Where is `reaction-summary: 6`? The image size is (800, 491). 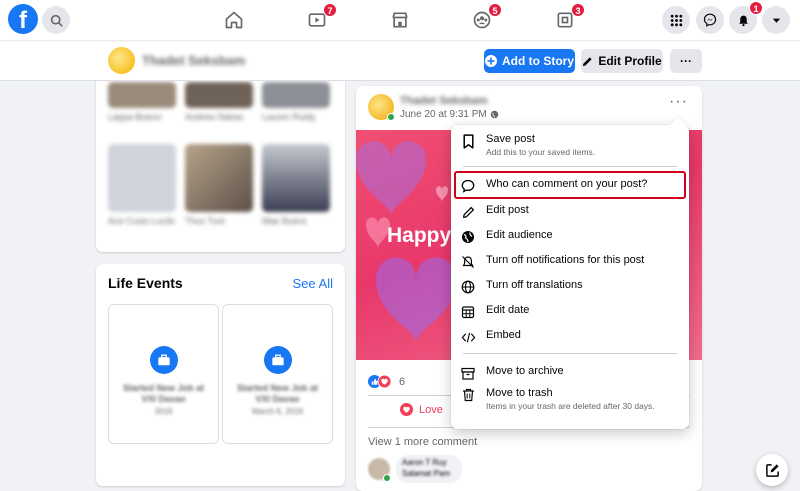
reaction-summary: 6 is located at coordinates (386, 381).